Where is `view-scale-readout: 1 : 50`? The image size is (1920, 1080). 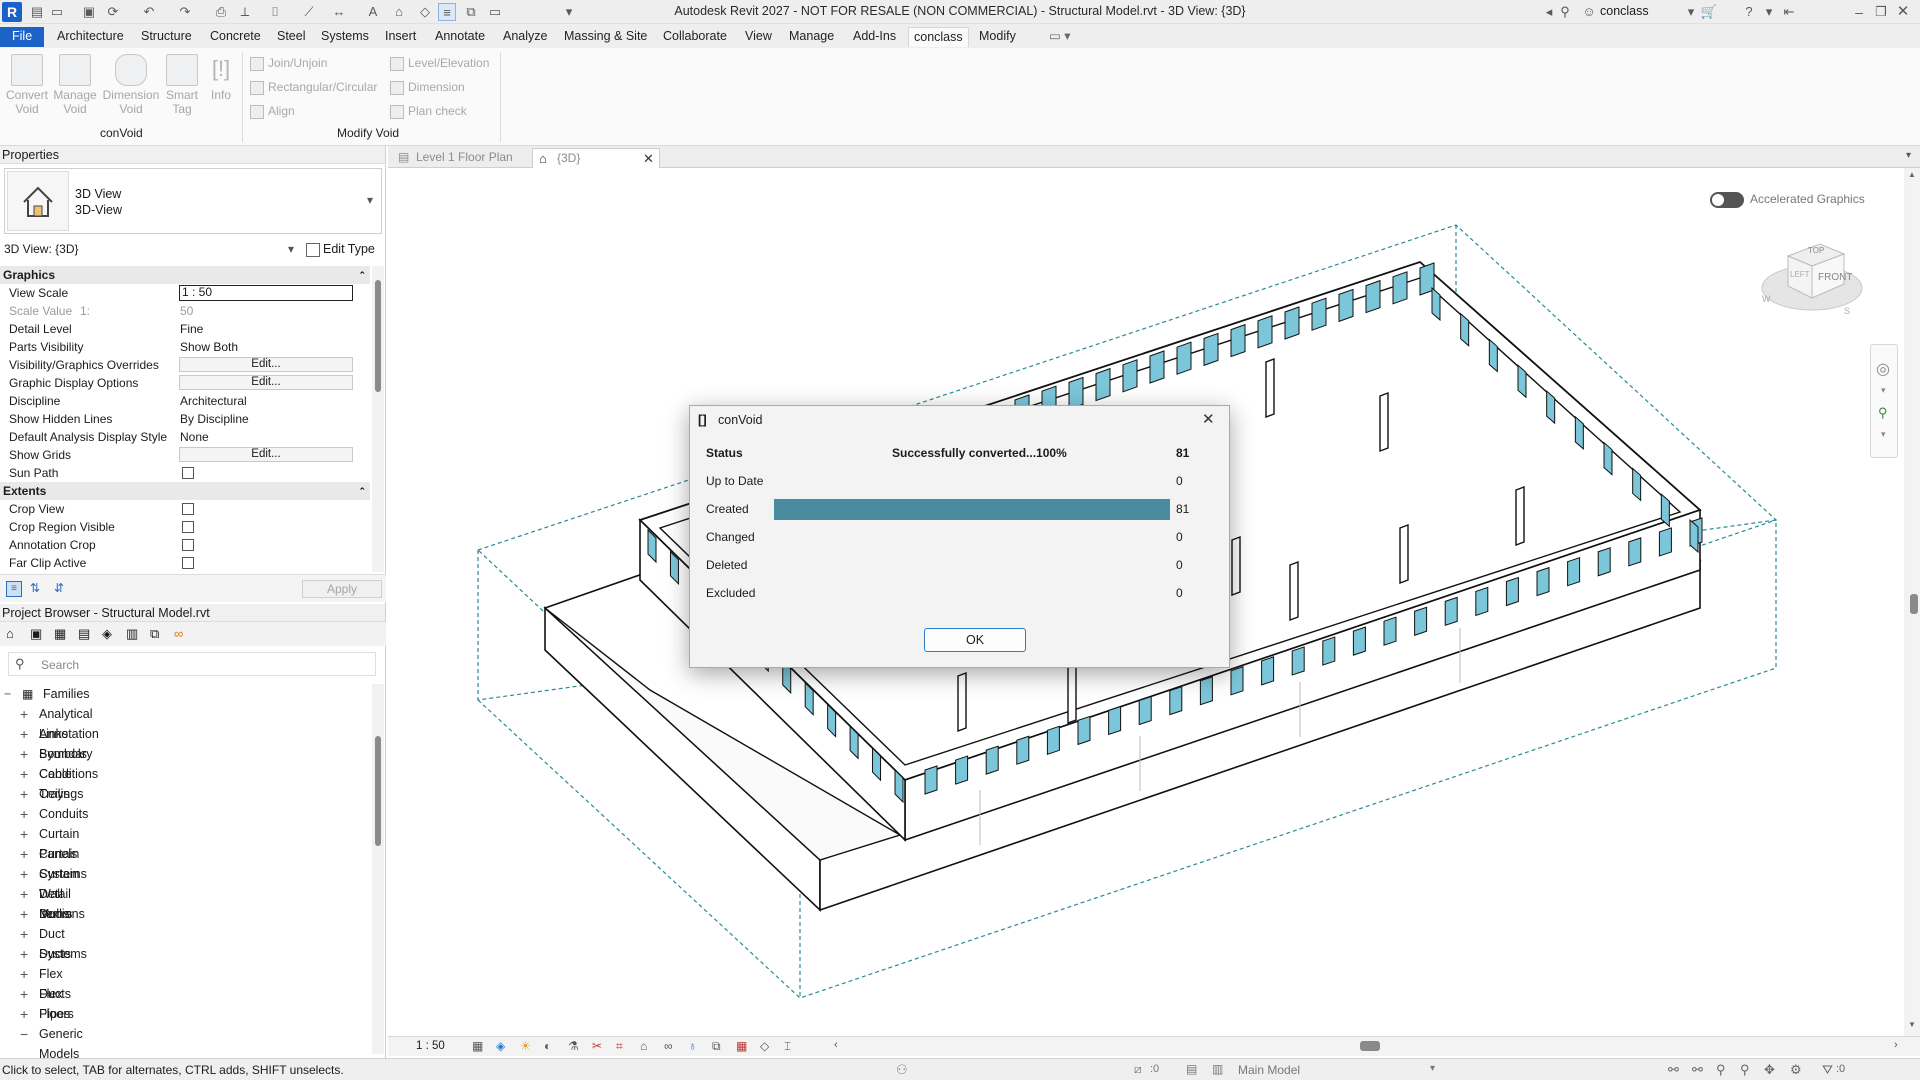
view-scale-readout: 1 : 50 is located at coordinates (430, 1046).